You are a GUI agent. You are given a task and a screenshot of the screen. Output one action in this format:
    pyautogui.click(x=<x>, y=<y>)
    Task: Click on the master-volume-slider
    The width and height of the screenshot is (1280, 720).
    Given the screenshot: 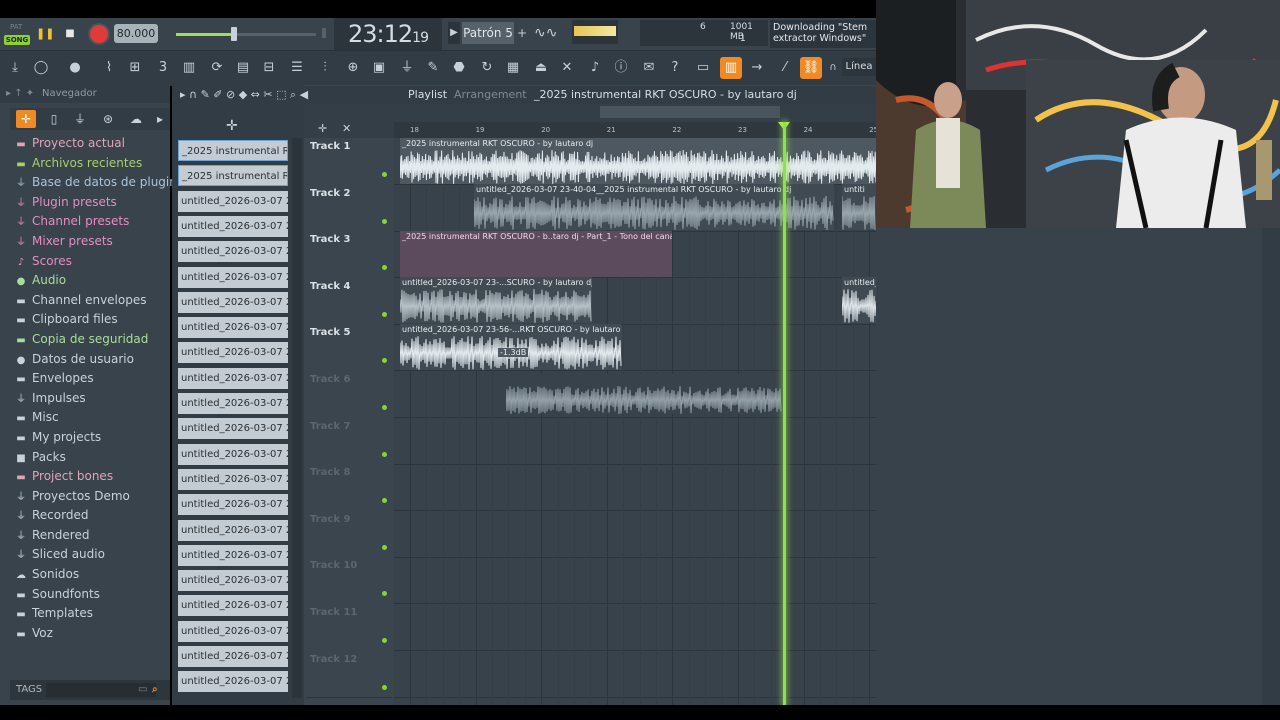 What is the action you would take?
    pyautogui.click(x=246, y=34)
    